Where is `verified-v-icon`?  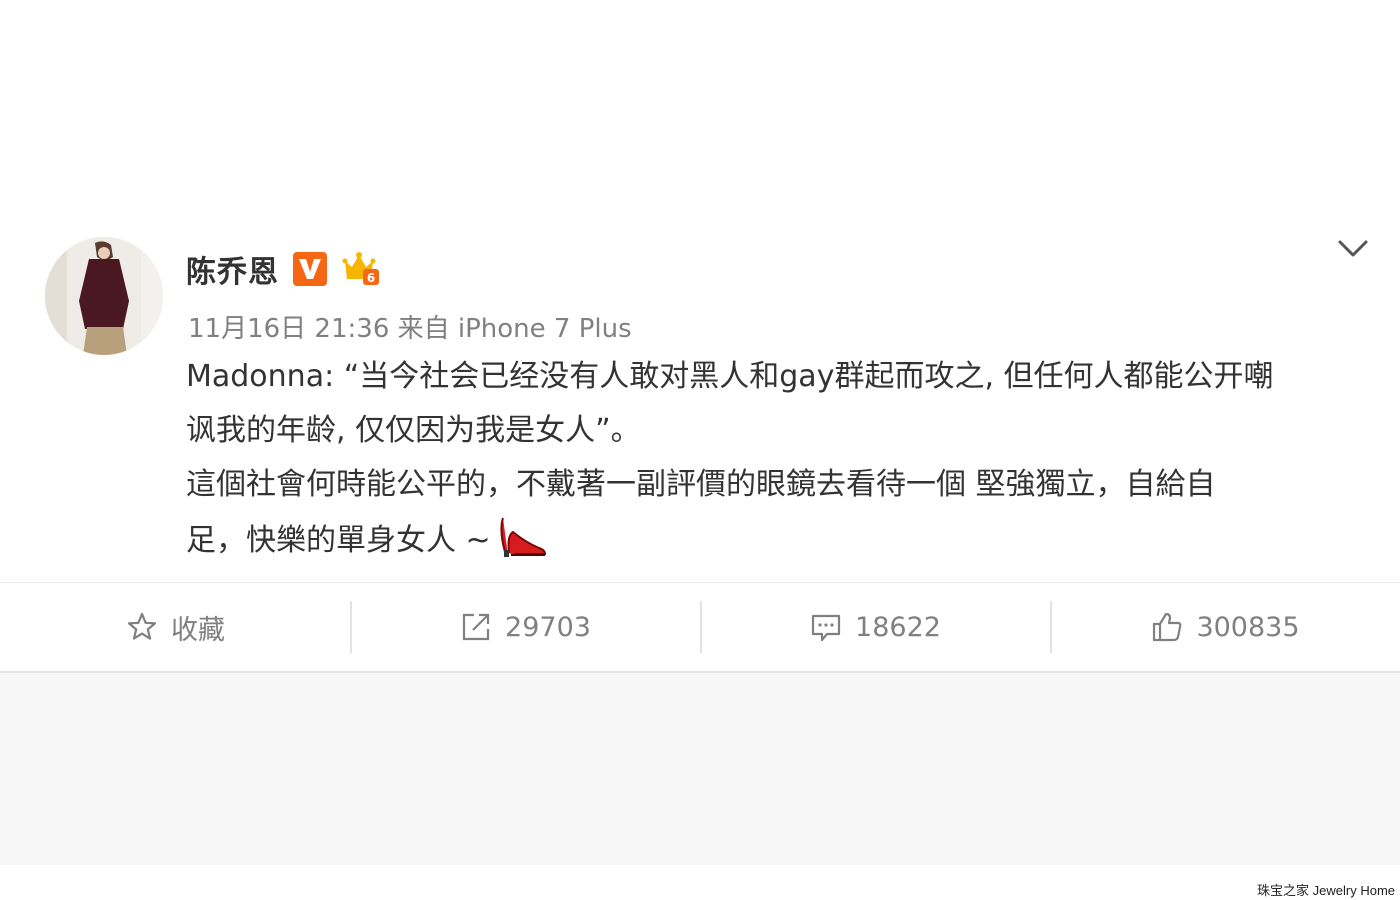
verified-v-icon is located at coordinates (310, 269).